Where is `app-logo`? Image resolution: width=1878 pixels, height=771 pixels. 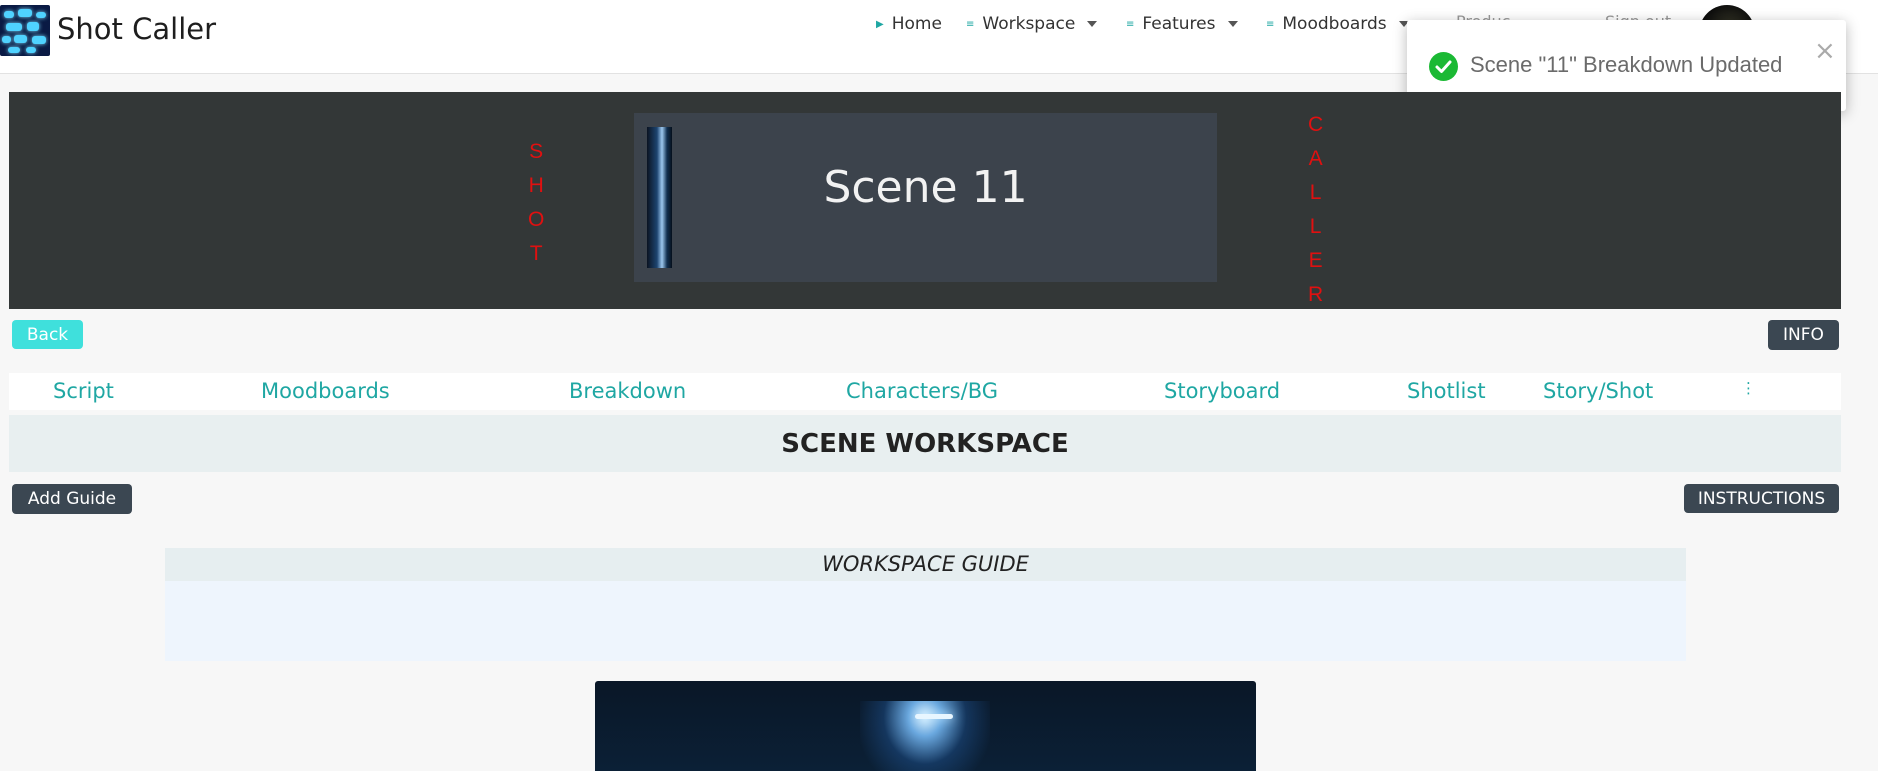 app-logo is located at coordinates (25, 30).